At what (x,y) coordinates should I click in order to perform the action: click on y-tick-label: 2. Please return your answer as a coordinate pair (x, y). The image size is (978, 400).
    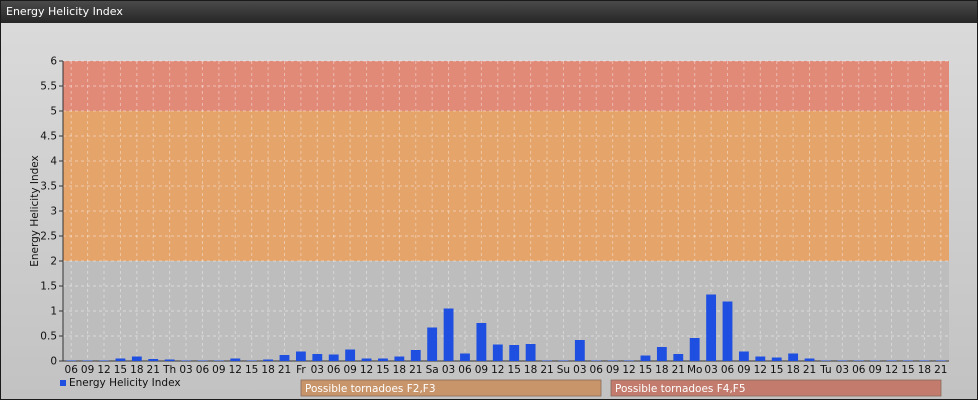
    Looking at the image, I should click on (53, 262).